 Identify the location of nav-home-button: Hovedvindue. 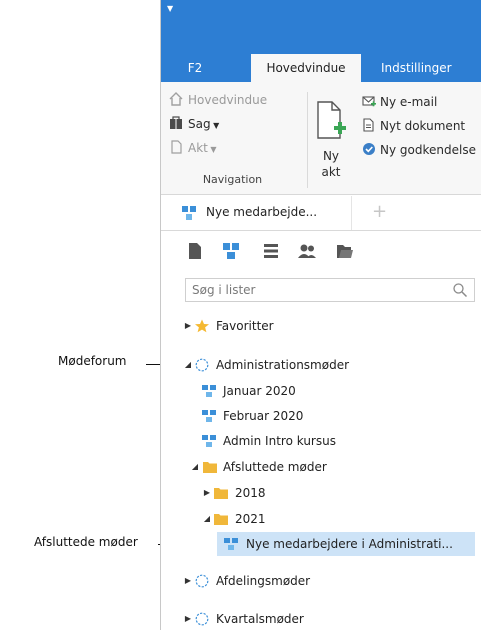
(218, 100).